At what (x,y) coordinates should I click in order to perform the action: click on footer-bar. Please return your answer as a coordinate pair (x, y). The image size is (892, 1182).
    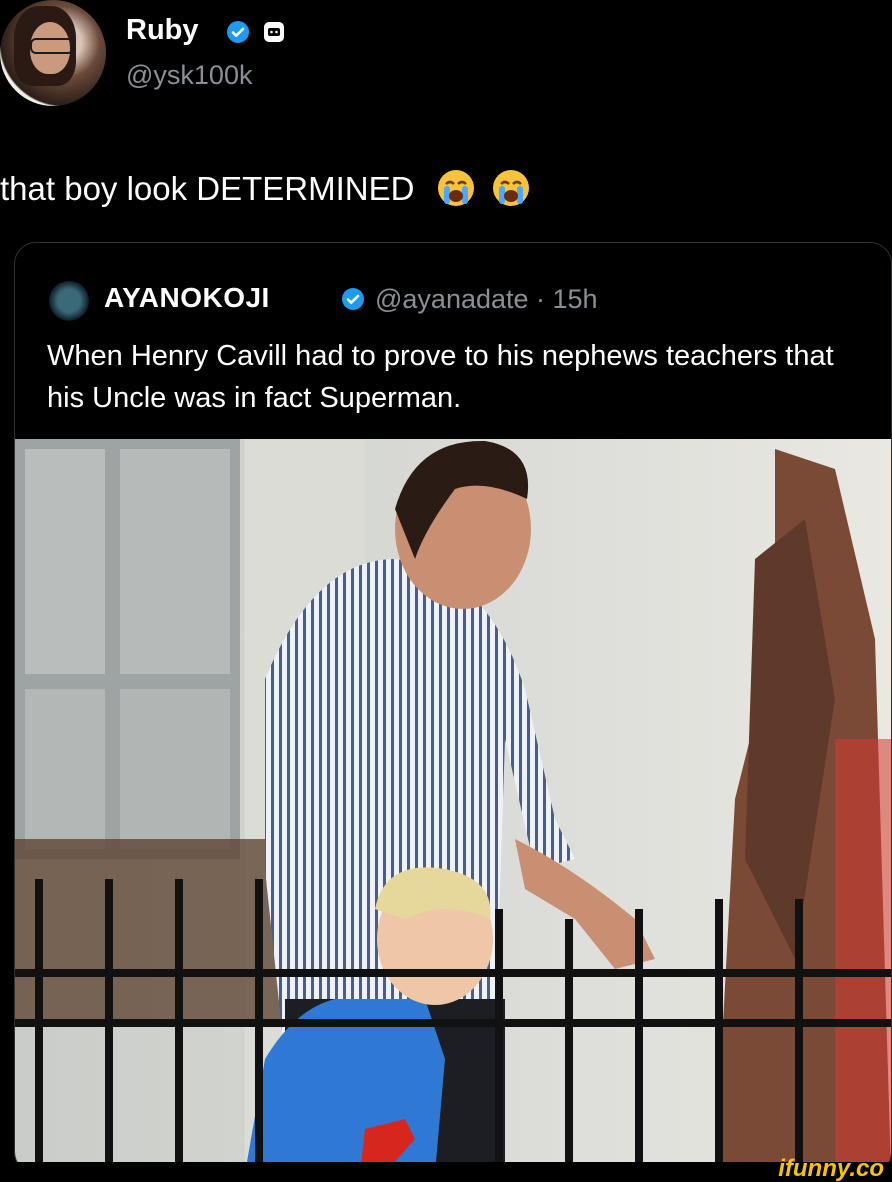
    Looking at the image, I should click on (446, 1172).